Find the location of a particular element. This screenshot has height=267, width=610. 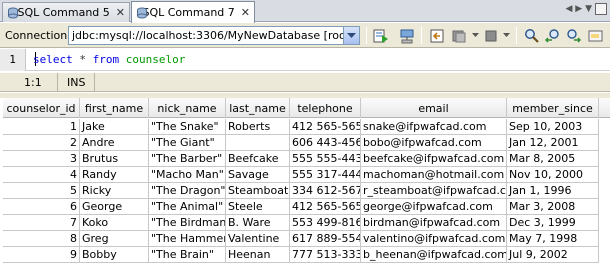

table-cell is located at coordinates (258, 143).